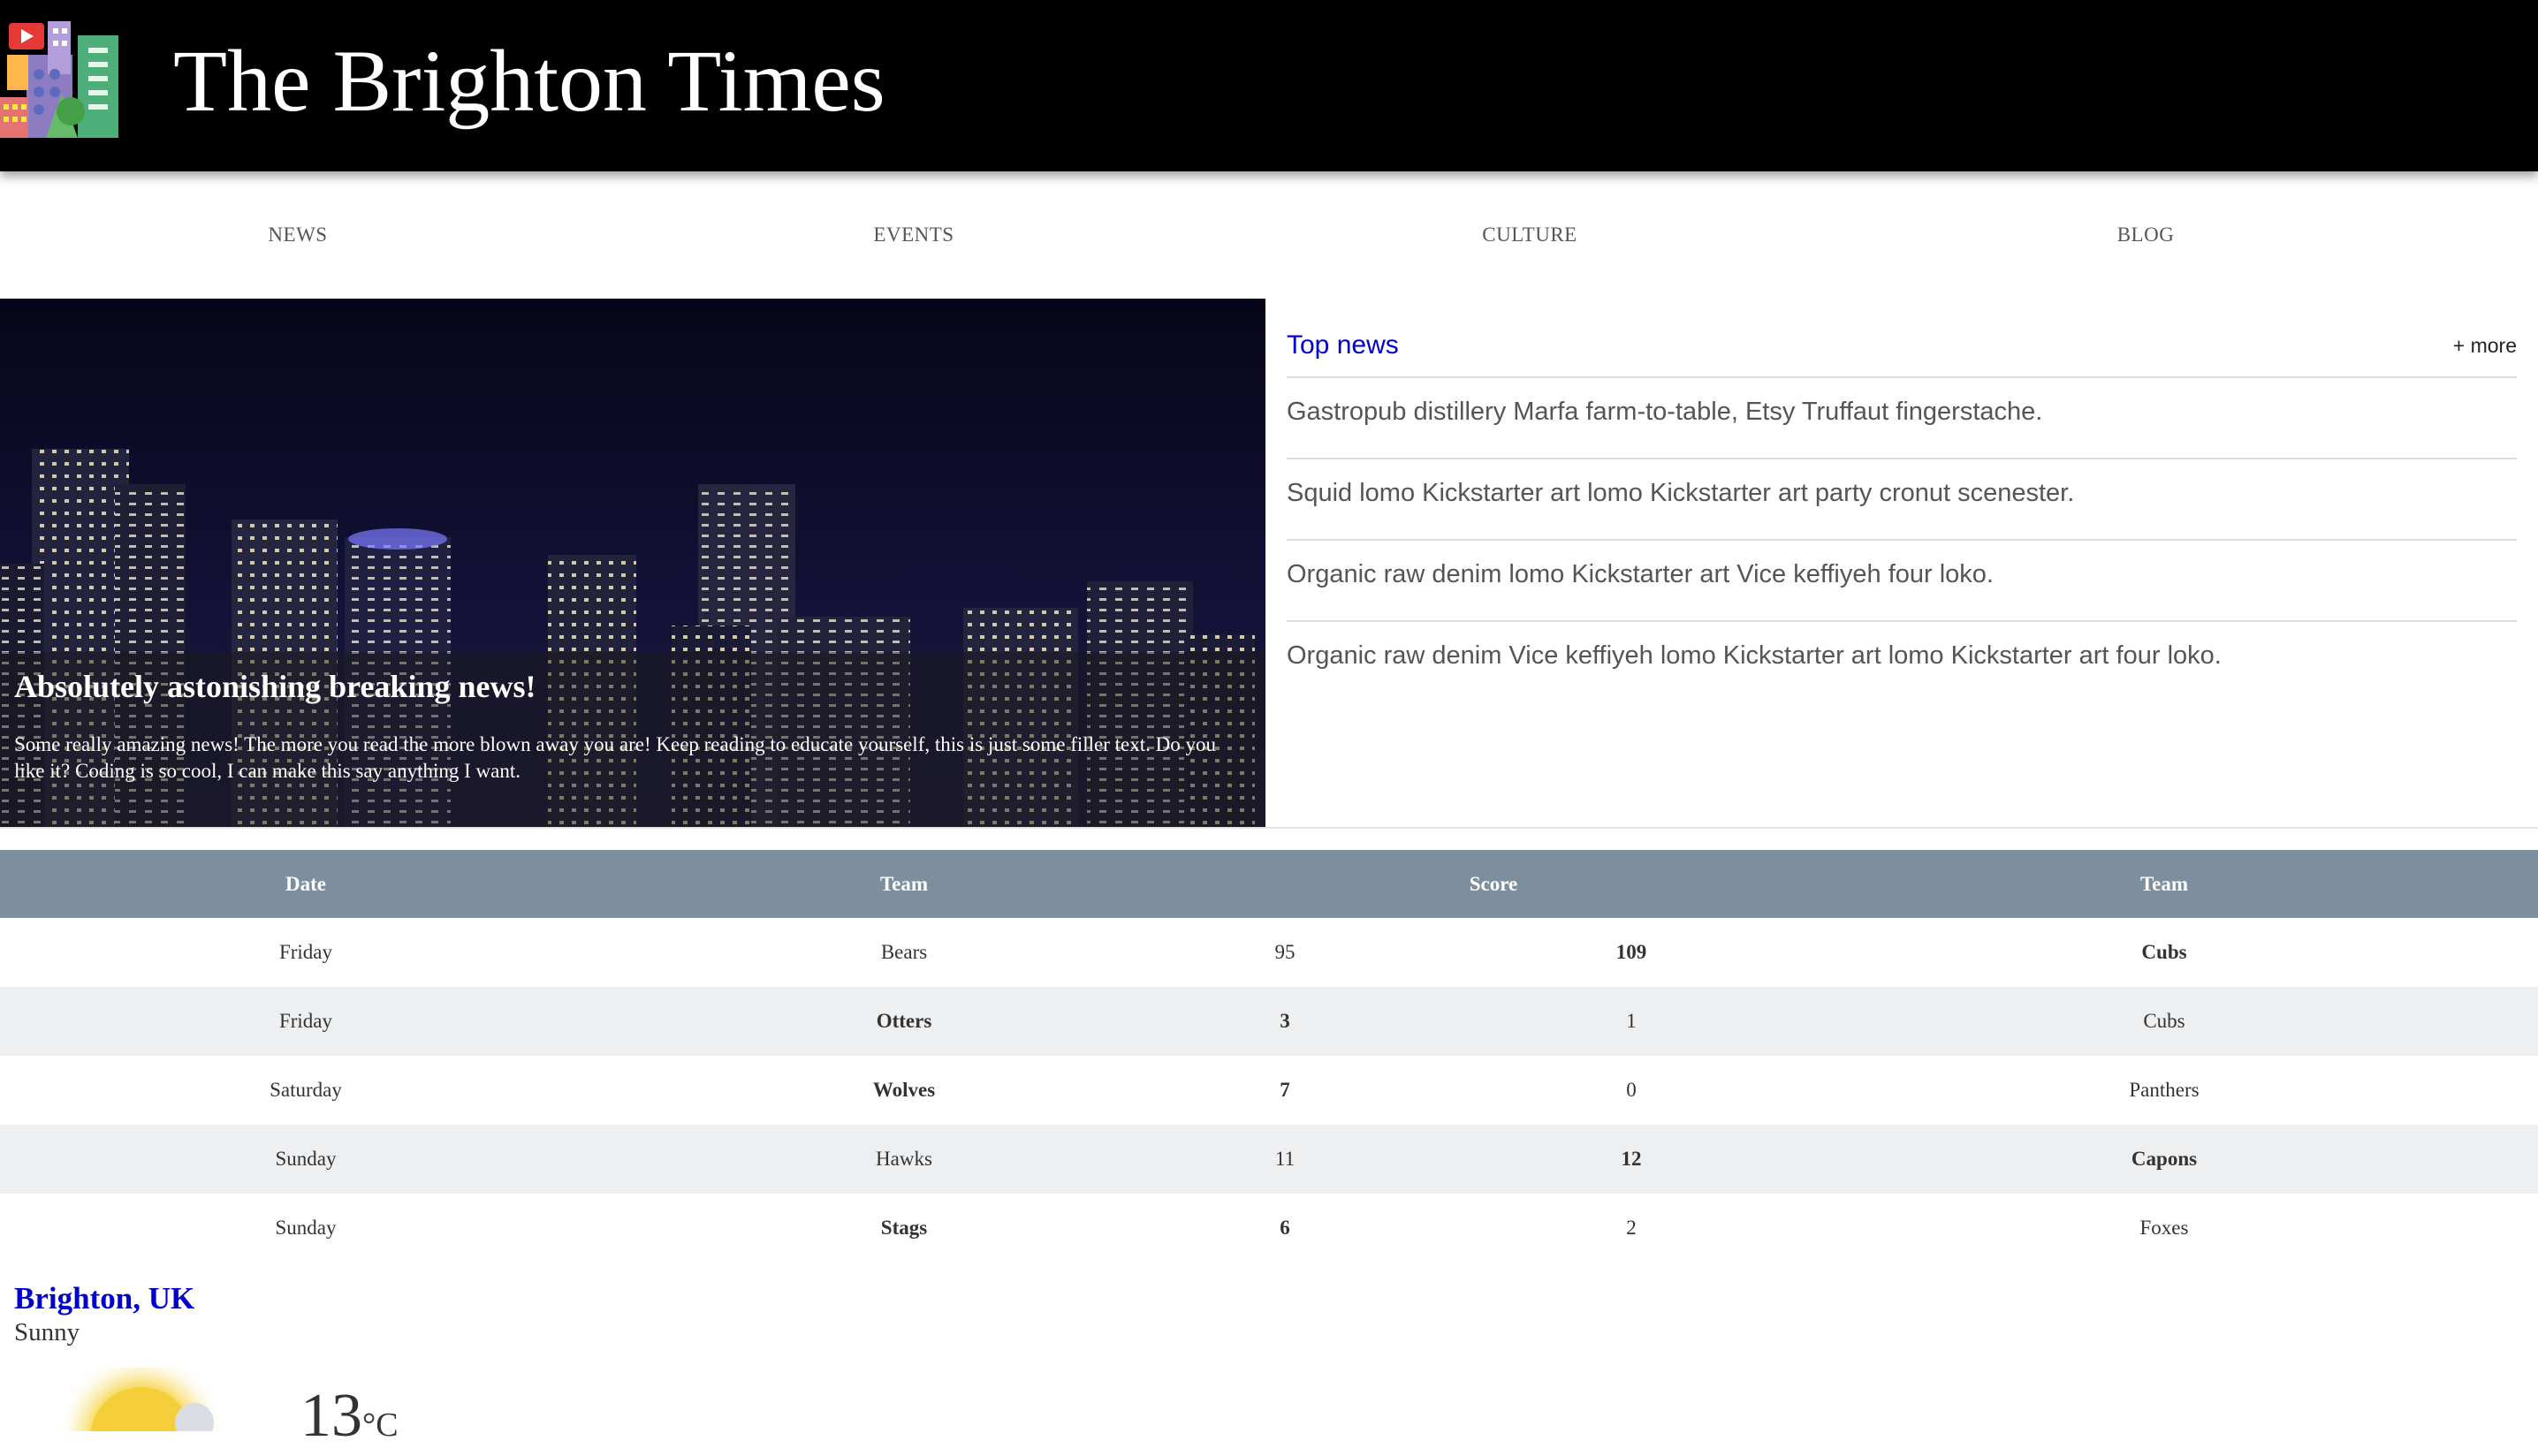 The width and height of the screenshot is (2538, 1456). I want to click on cell-score: 70, so click(1494, 1090).